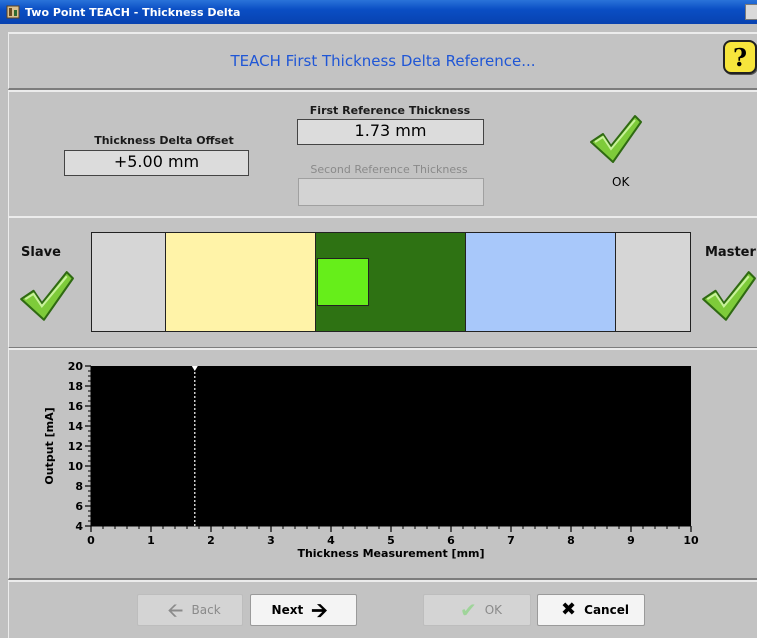  Describe the element at coordinates (391, 540) in the screenshot. I see `x-tick-label: 5` at that location.